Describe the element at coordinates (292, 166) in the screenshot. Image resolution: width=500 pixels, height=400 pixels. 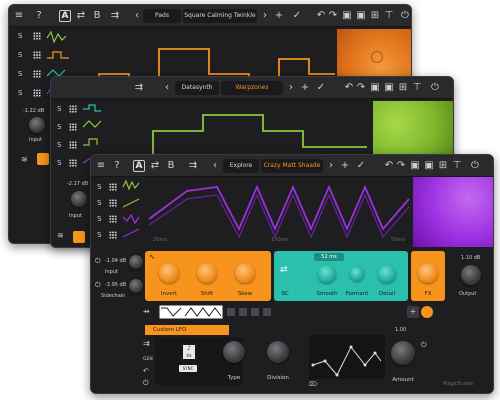
I see `preset-name: Crazy Matt Shaade` at that location.